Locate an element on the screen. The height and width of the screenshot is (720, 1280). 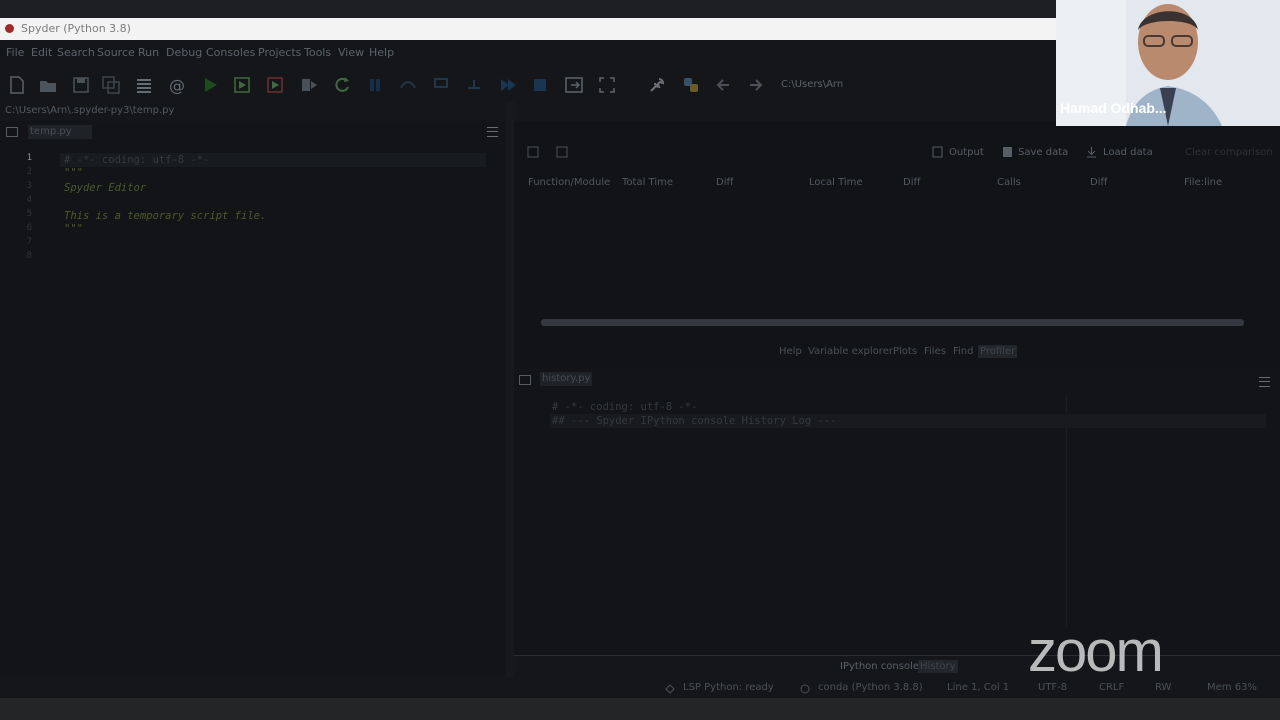
preferences-wrench-icon is located at coordinates (657, 85).